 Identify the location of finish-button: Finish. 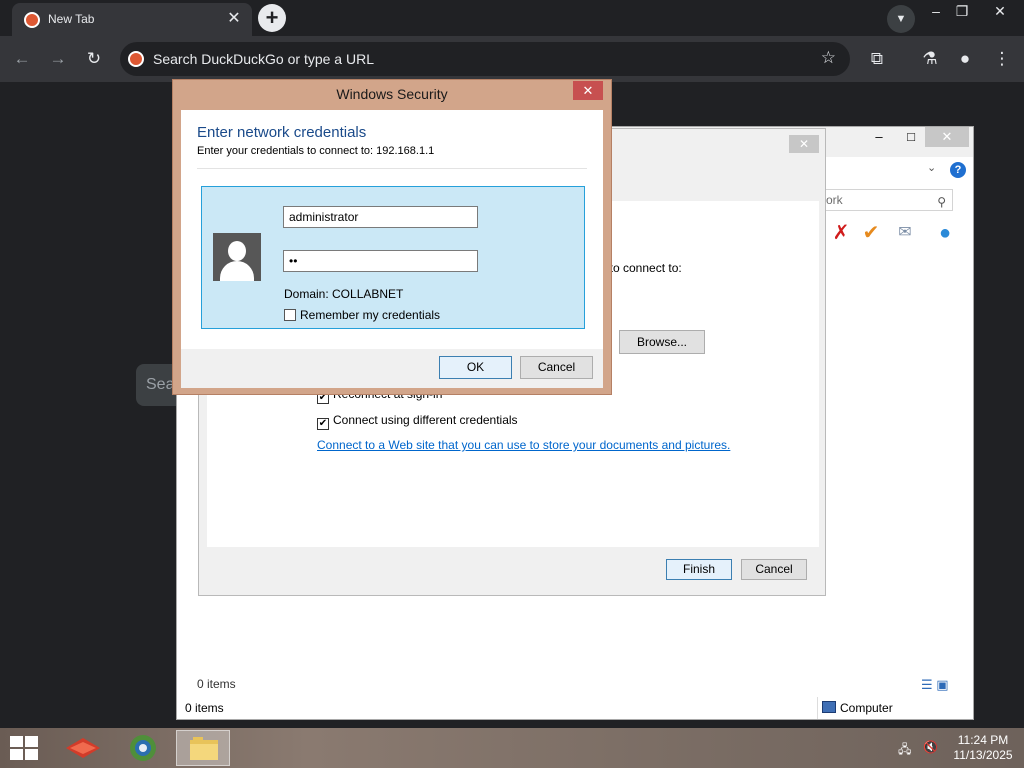
(699, 569).